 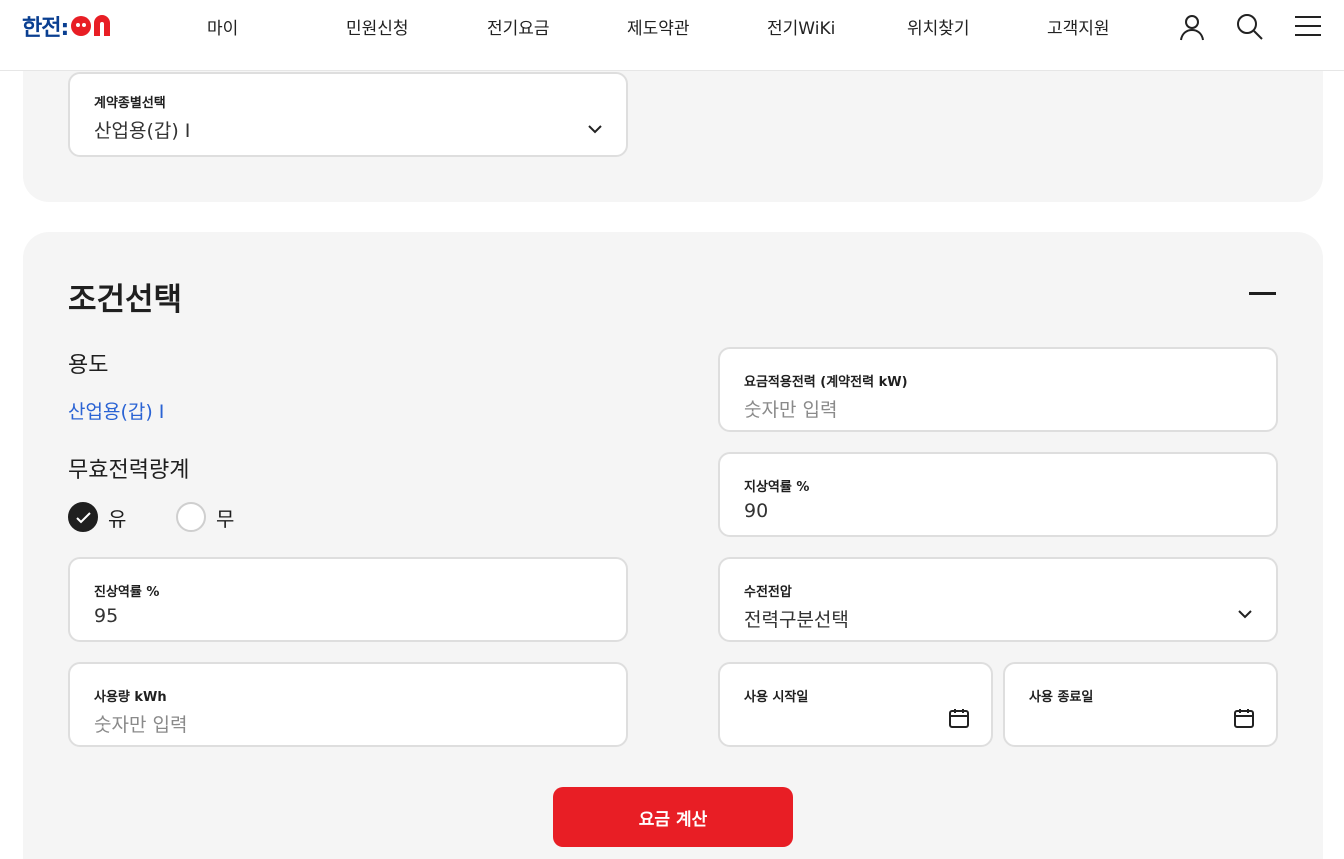 I want to click on logo-text: 한전:, so click(x=45, y=28).